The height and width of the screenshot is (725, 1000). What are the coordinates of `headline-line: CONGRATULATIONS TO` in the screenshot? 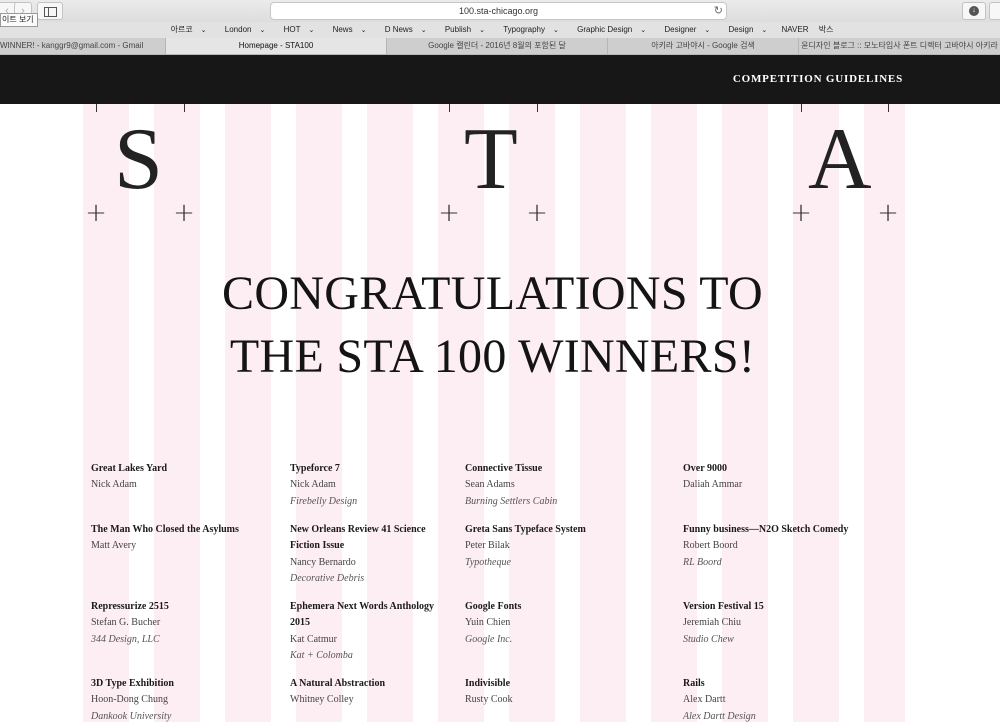 It's located at (492, 293).